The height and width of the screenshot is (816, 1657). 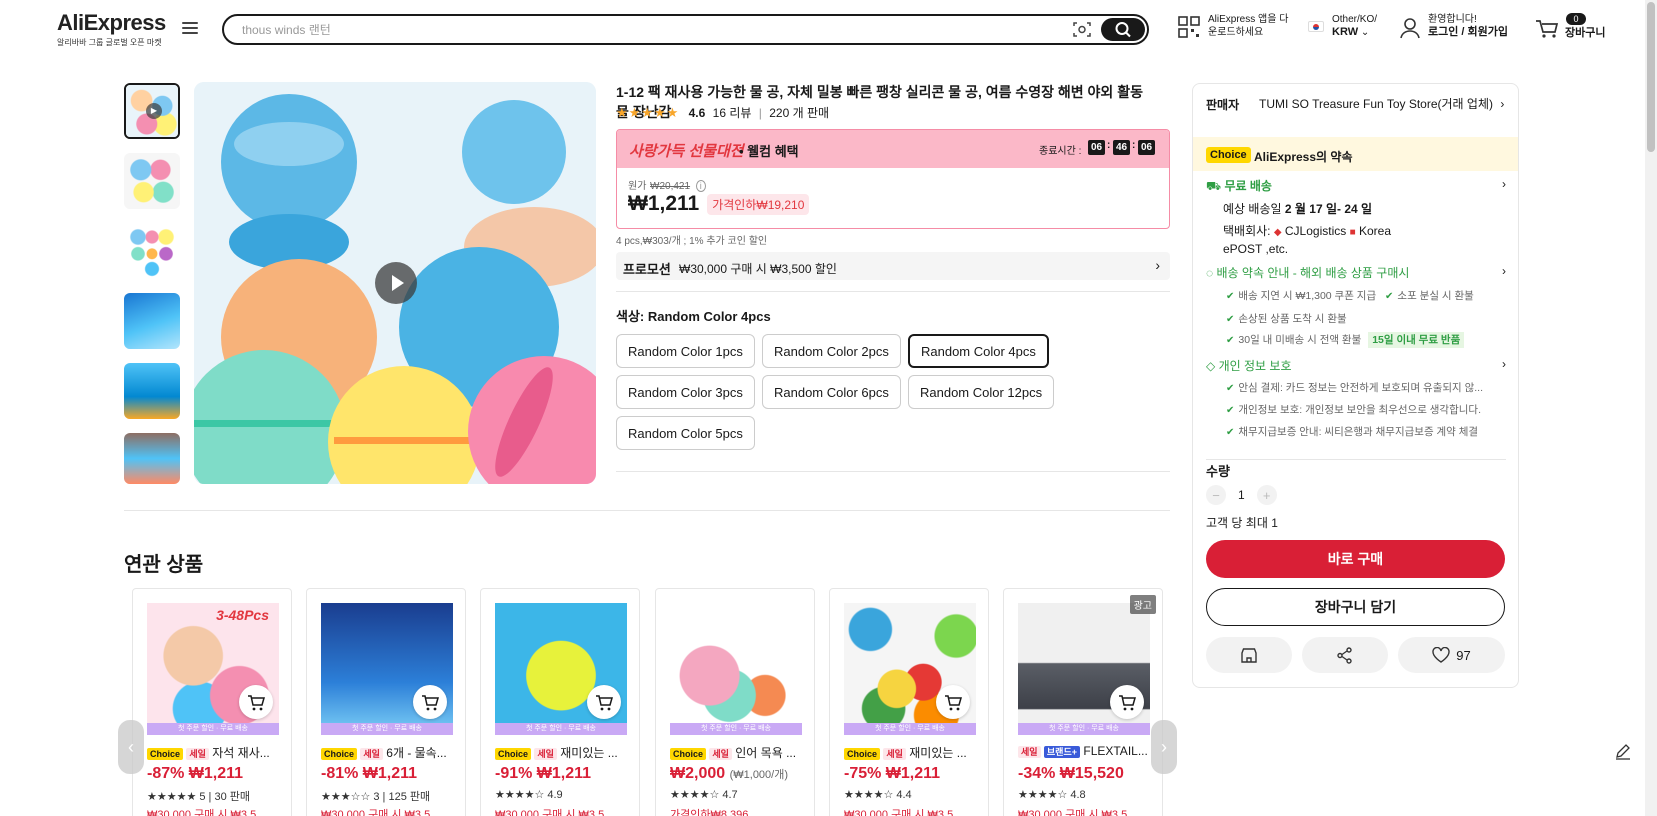 What do you see at coordinates (831, 392) in the screenshot?
I see `option-color-6pcs: Random Color 6pcs` at bounding box center [831, 392].